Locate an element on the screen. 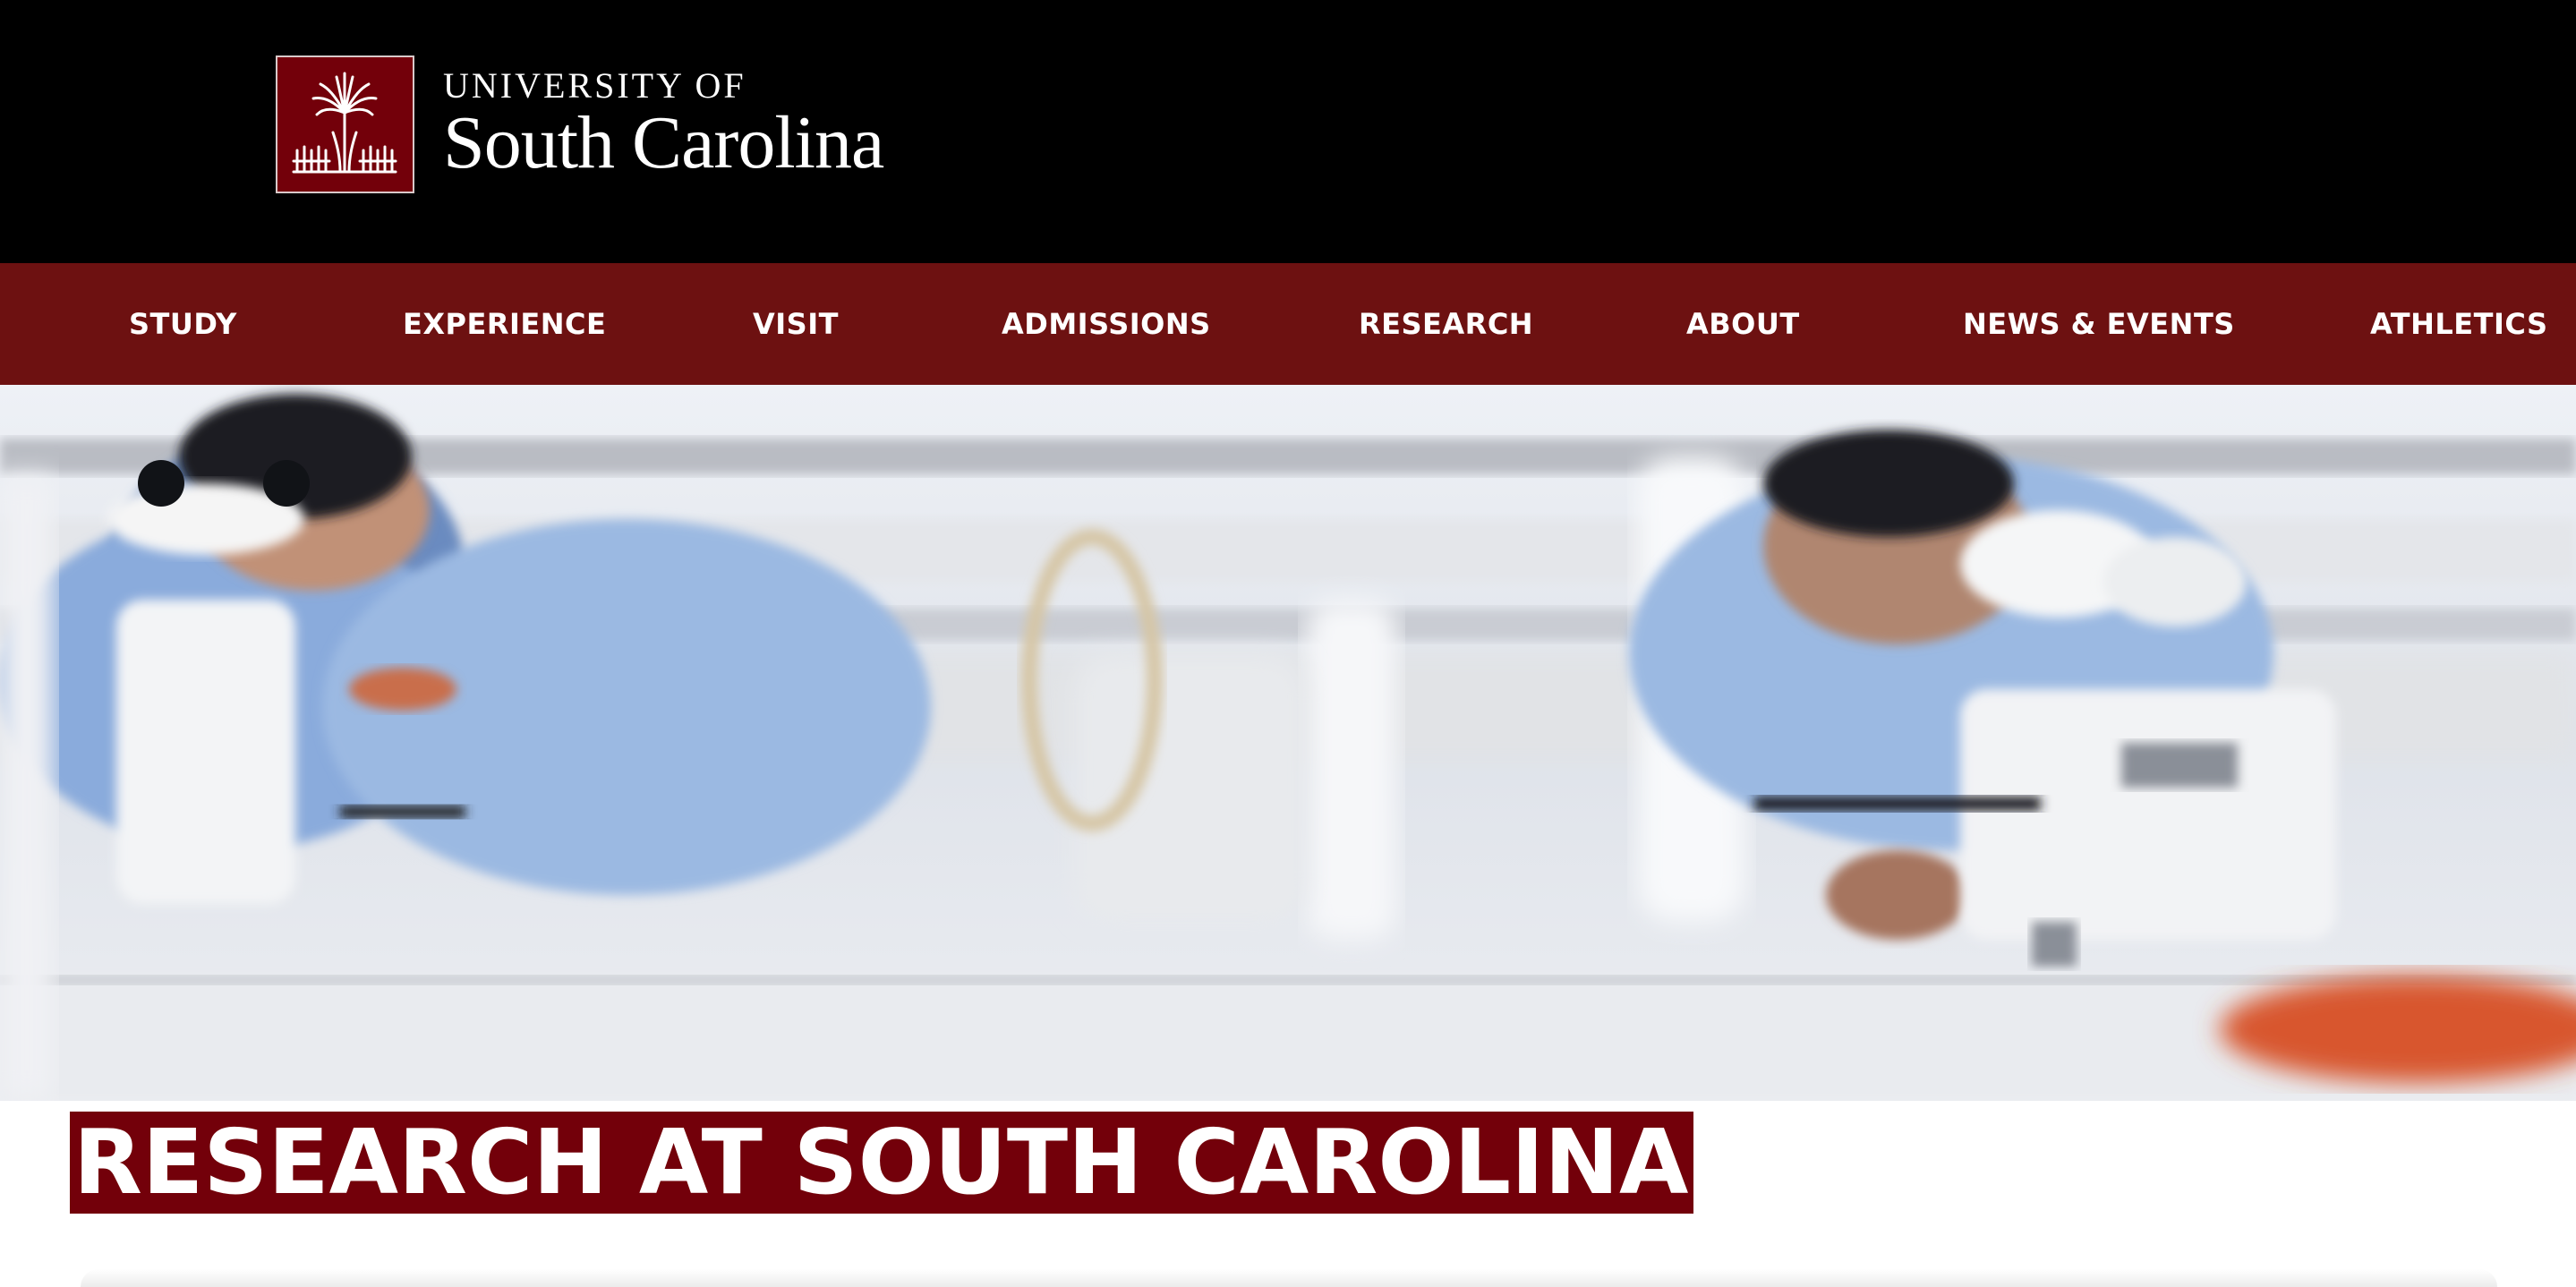 The width and height of the screenshot is (2576, 1287). content-card-edge is located at coordinates (1289, 1278).